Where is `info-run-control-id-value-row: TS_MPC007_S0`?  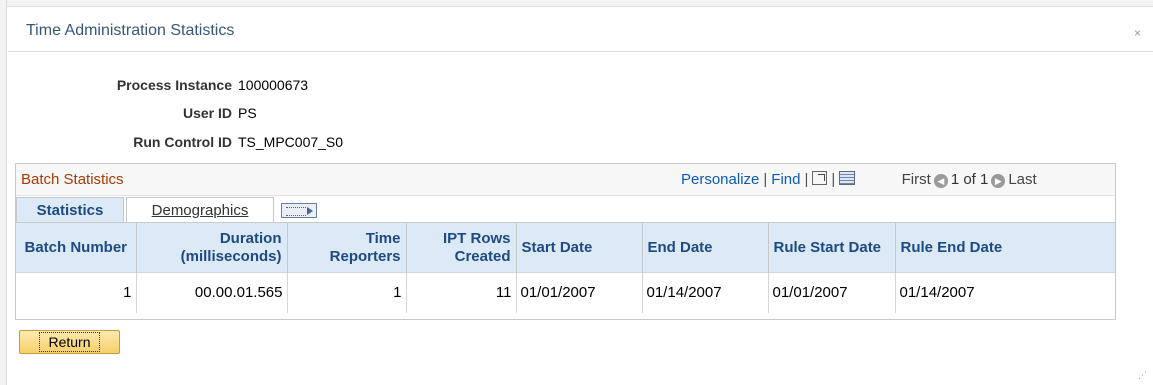 info-run-control-id-value-row: TS_MPC007_S0 is located at coordinates (338, 142).